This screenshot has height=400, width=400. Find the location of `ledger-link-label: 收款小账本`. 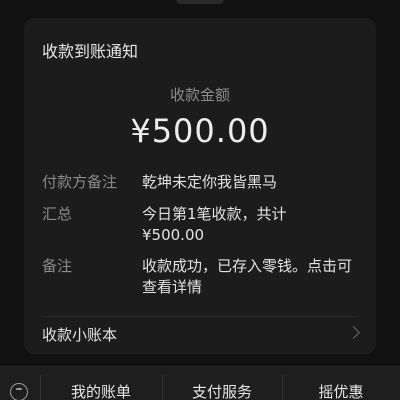

ledger-link-label: 收款小账本 is located at coordinates (80, 335).